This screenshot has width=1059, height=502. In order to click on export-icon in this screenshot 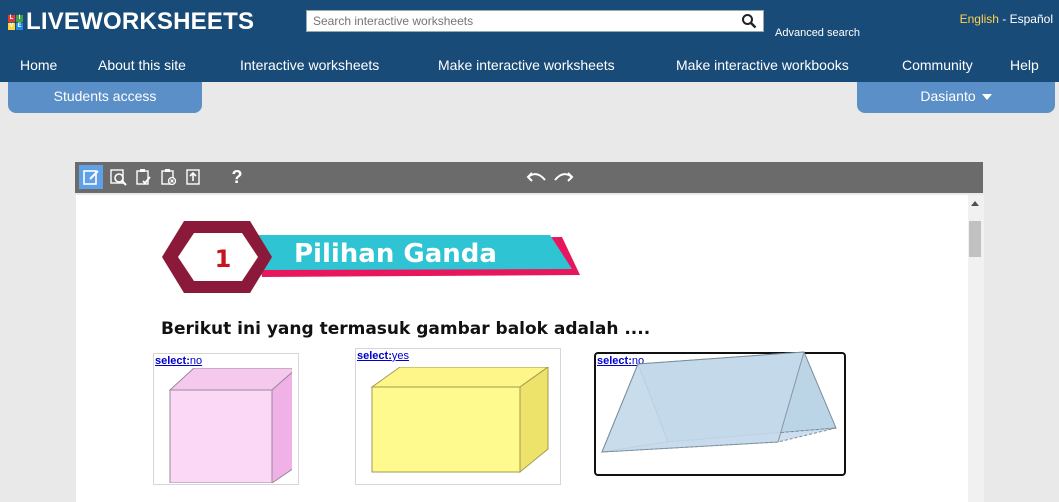, I will do `click(193, 177)`.